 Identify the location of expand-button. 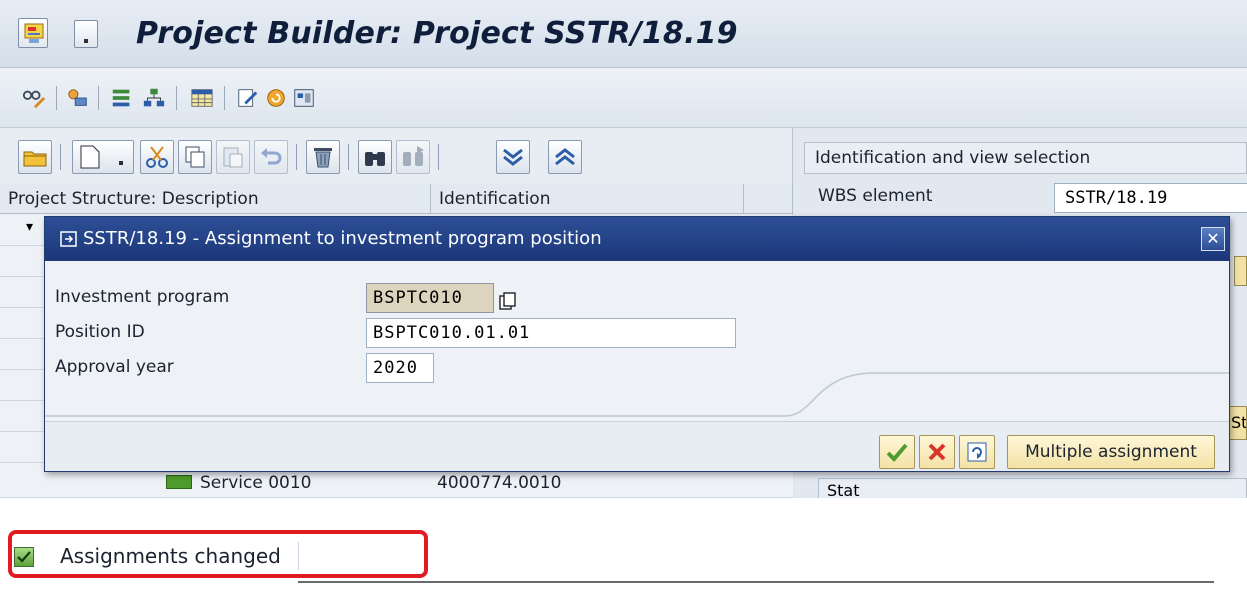
(513, 157).